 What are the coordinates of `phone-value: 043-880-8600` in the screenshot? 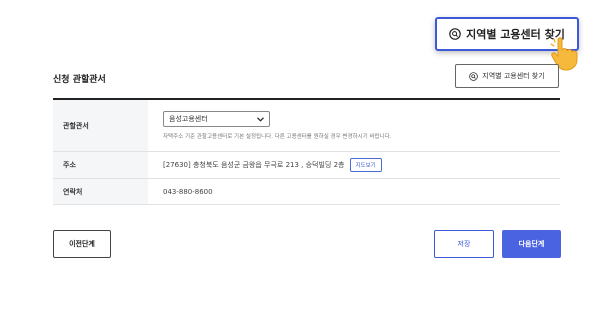 It's located at (188, 191).